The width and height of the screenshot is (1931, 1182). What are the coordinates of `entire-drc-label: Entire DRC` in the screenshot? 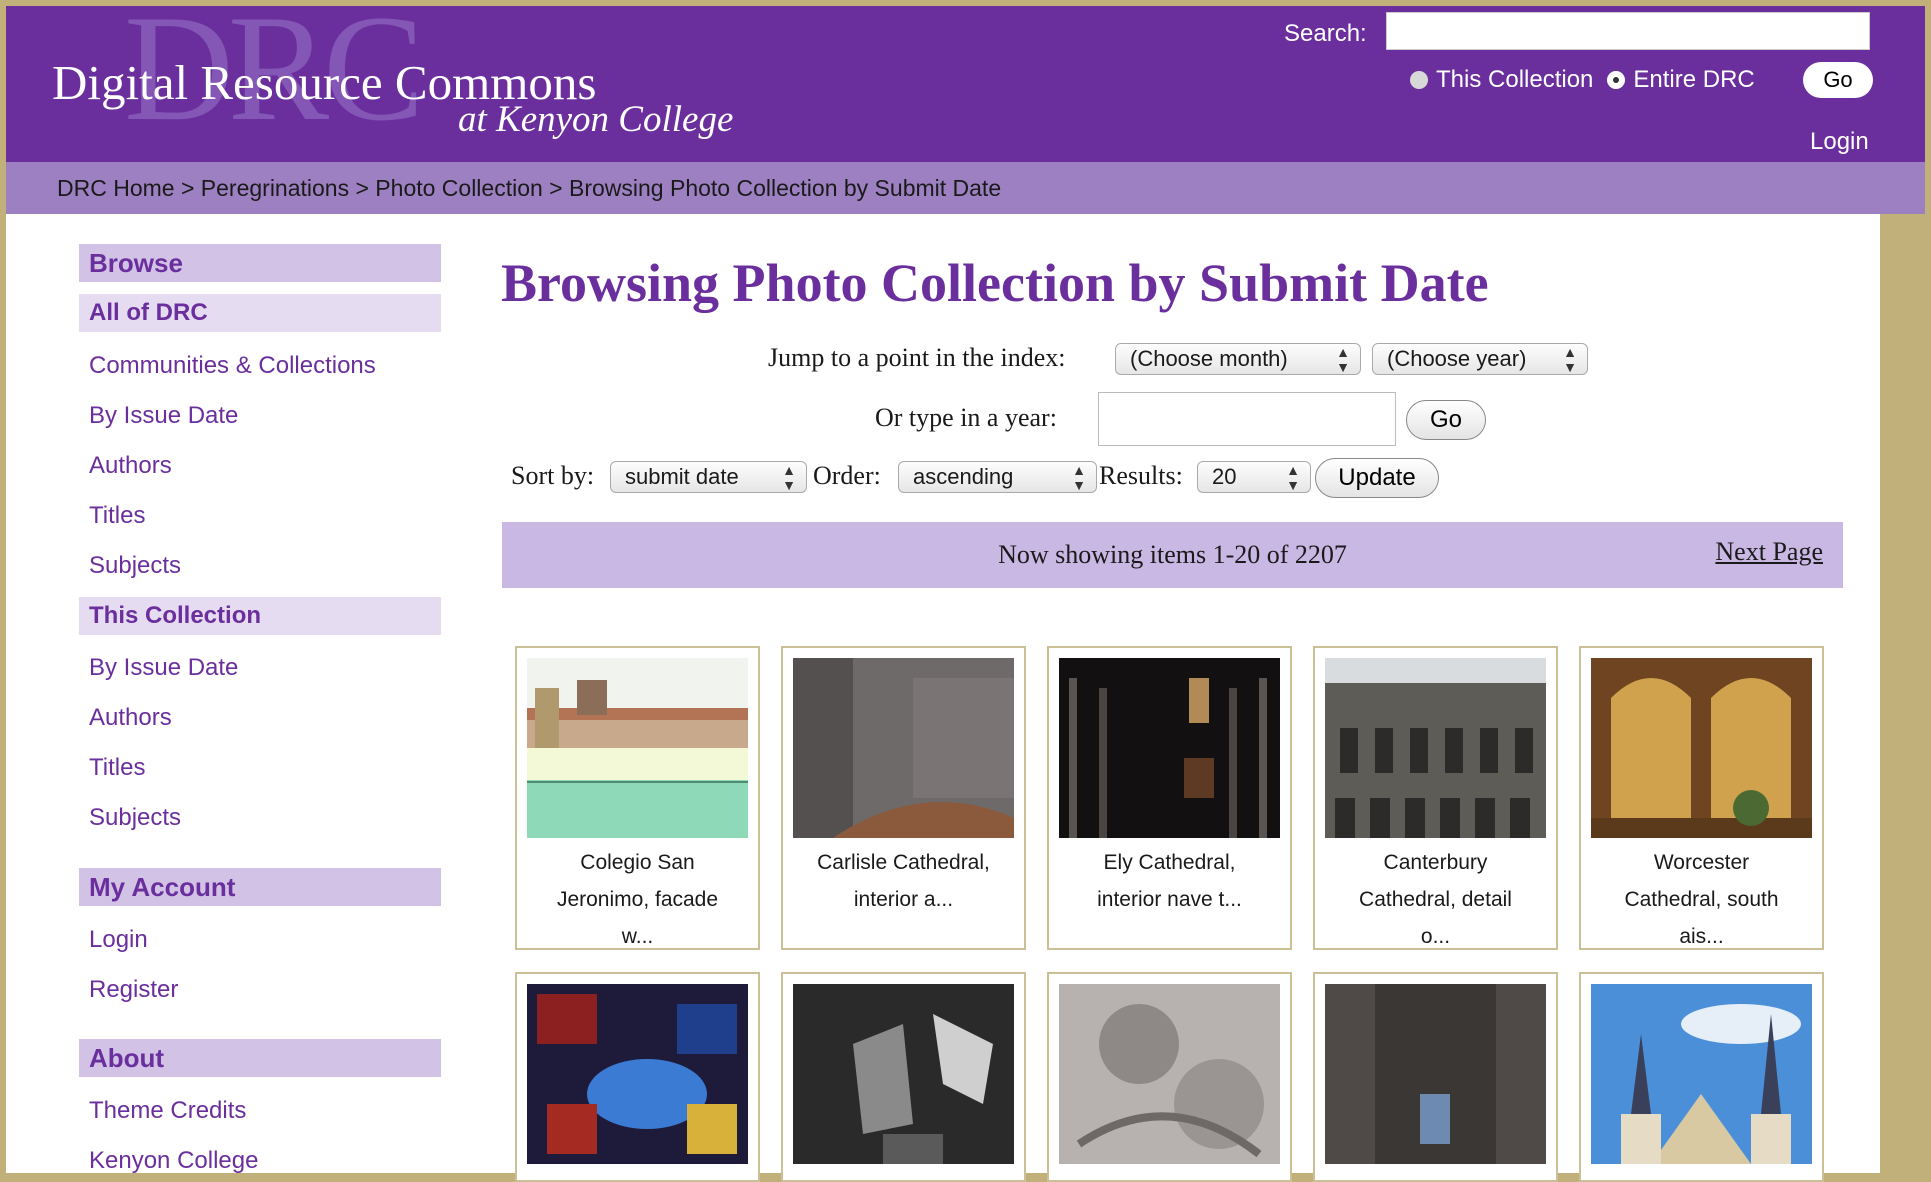 It's located at (1693, 80).